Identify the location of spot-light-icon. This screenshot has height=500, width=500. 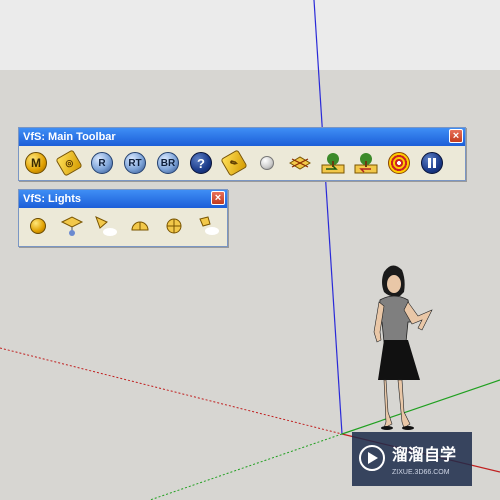
(106, 226).